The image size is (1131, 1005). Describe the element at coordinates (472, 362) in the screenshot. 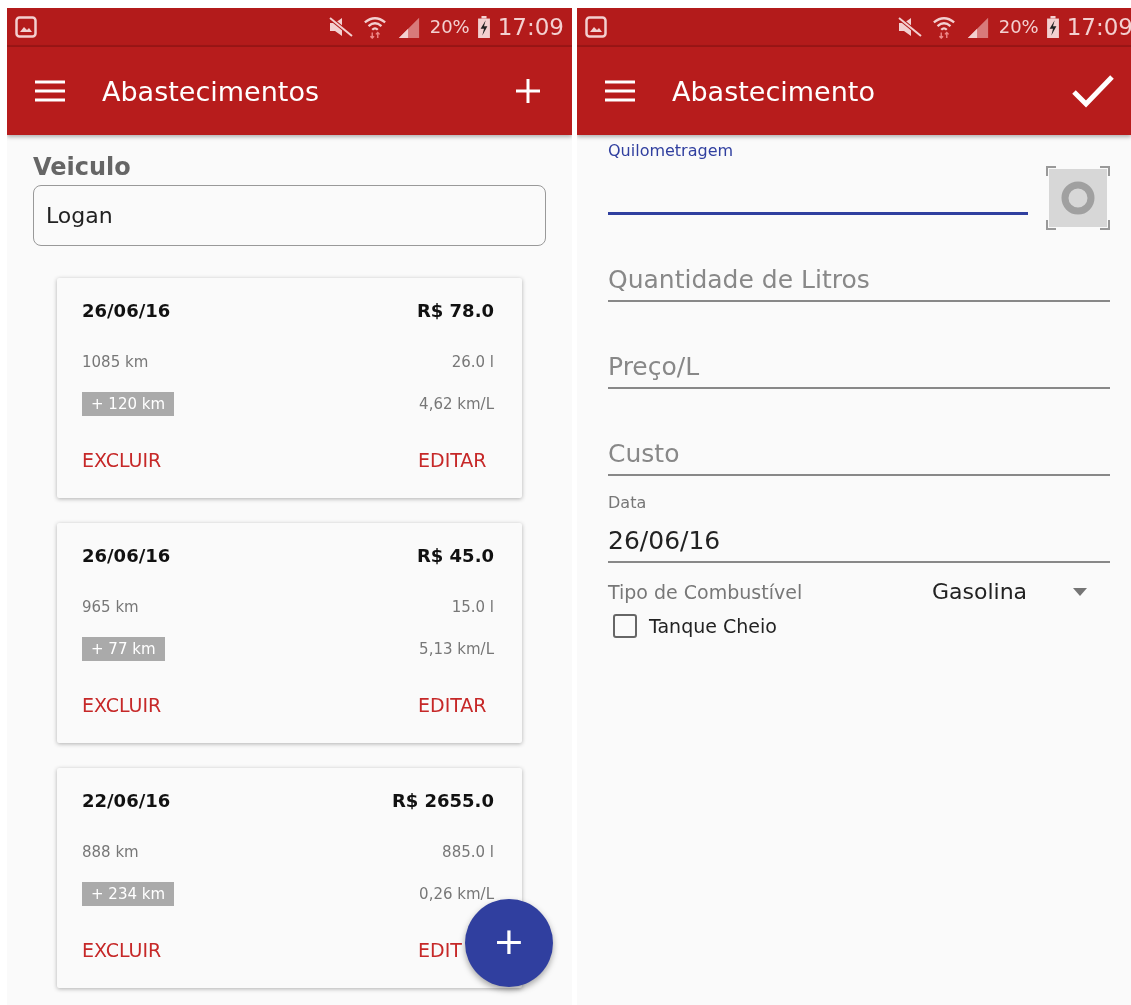

I see `liters-amount: 26.0 l` at that location.